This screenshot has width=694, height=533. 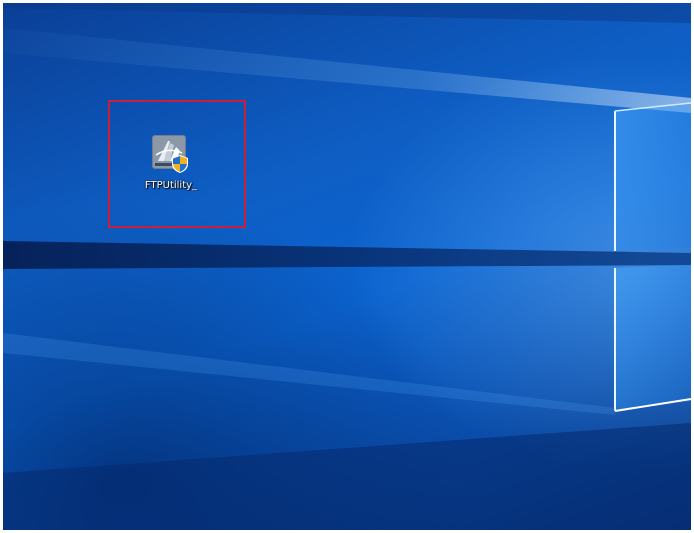 What do you see at coordinates (171, 185) in the screenshot?
I see `desktop-shortcut-label: FTPUtility_` at bounding box center [171, 185].